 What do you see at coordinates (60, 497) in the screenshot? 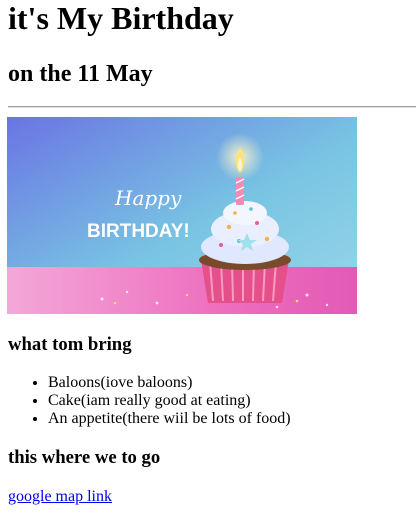
I see `google-map-link: google map link` at bounding box center [60, 497].